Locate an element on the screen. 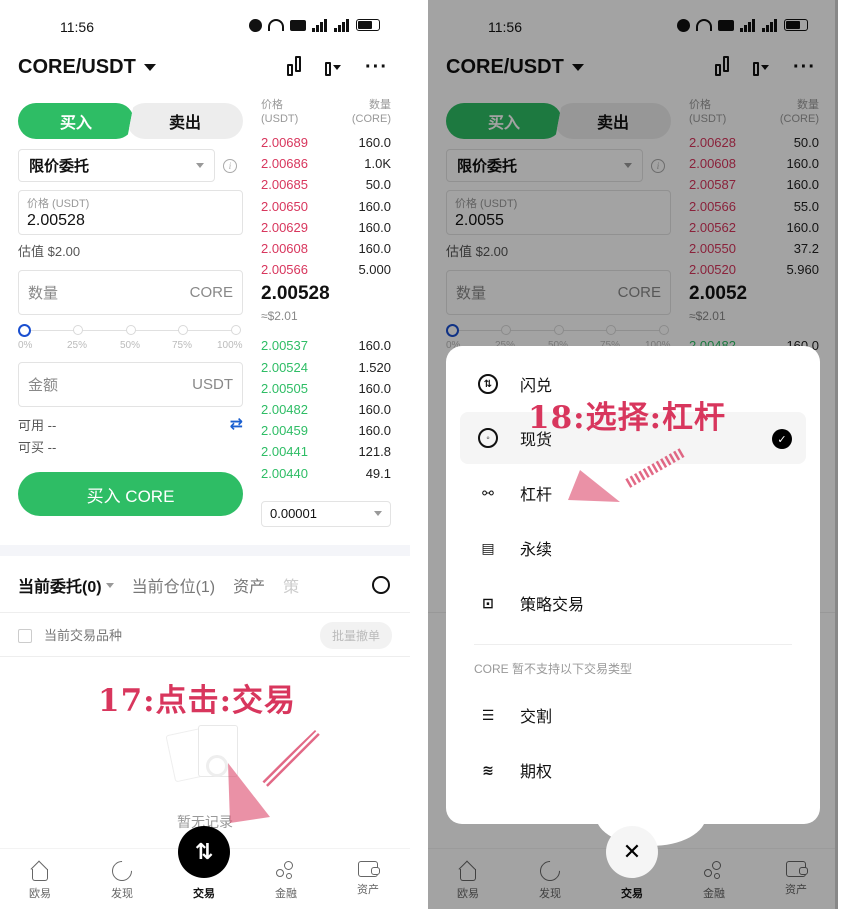 This screenshot has width=846, height=909. buy-tab: 买入 is located at coordinates (76, 121).